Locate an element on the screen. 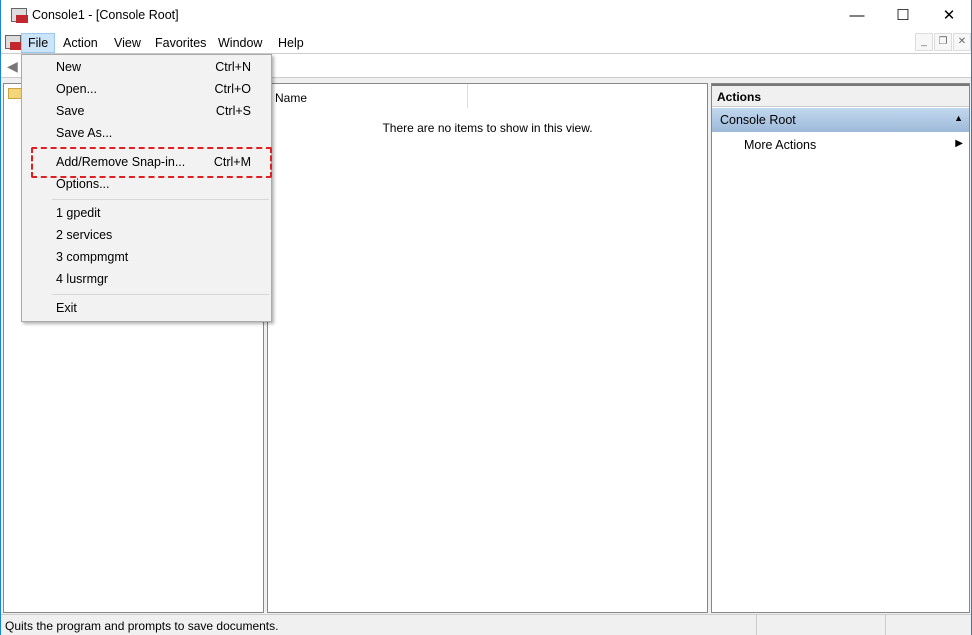 Image resolution: width=972 pixels, height=635 pixels. maximize-button: ☐ is located at coordinates (903, 16).